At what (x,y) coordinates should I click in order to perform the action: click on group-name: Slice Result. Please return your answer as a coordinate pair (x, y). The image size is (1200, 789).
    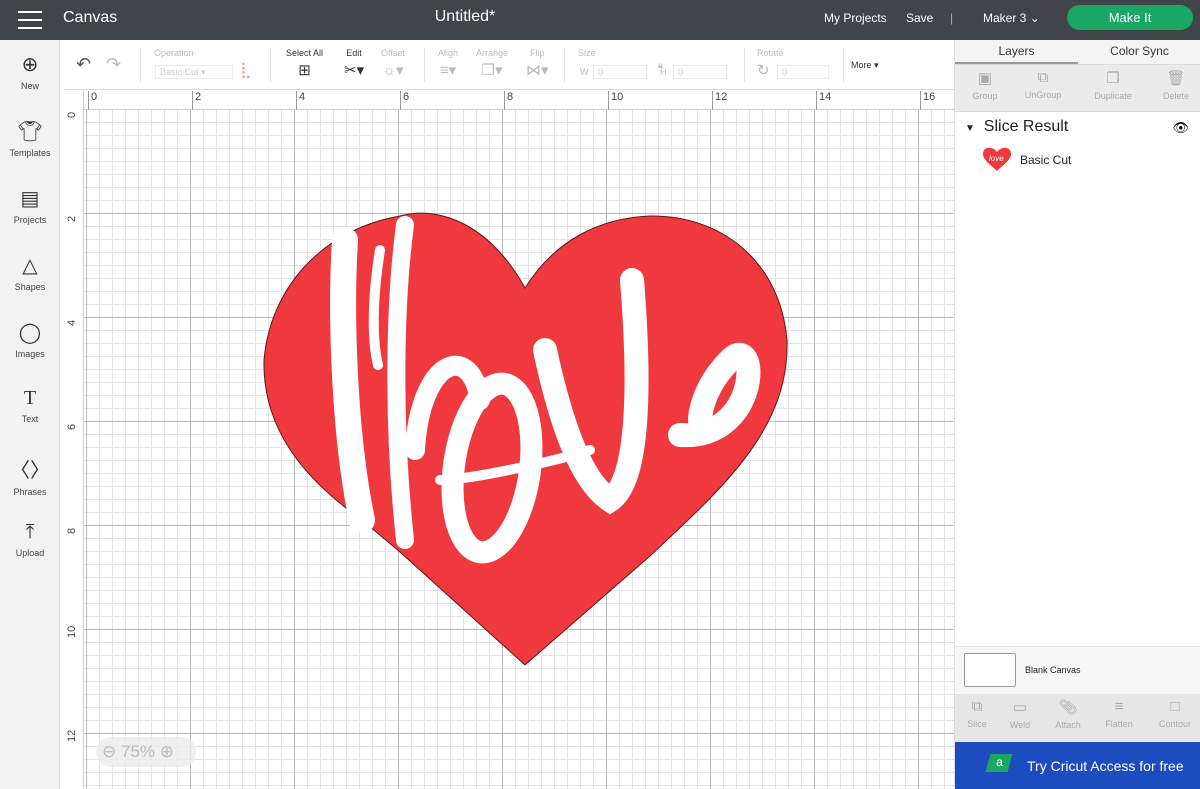
    Looking at the image, I should click on (1026, 126).